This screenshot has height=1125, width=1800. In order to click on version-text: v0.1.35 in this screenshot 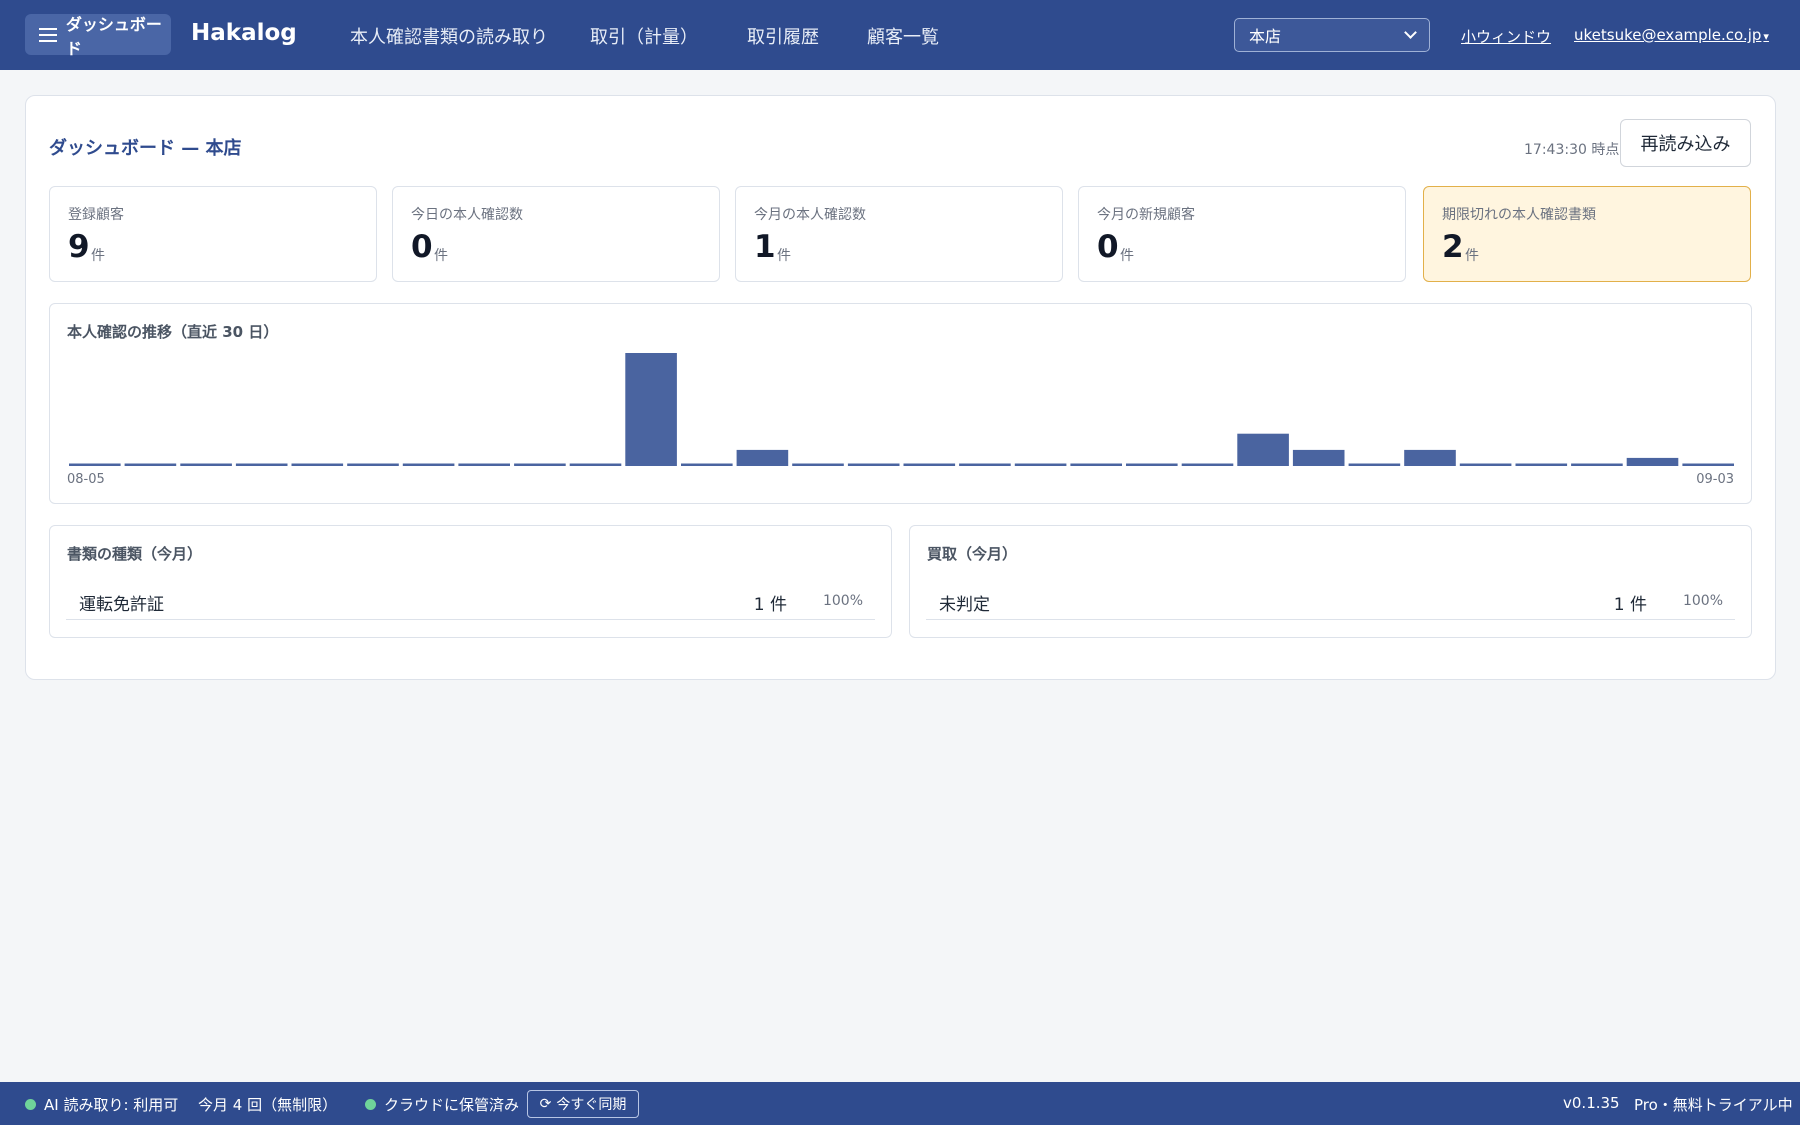, I will do `click(1591, 1103)`.